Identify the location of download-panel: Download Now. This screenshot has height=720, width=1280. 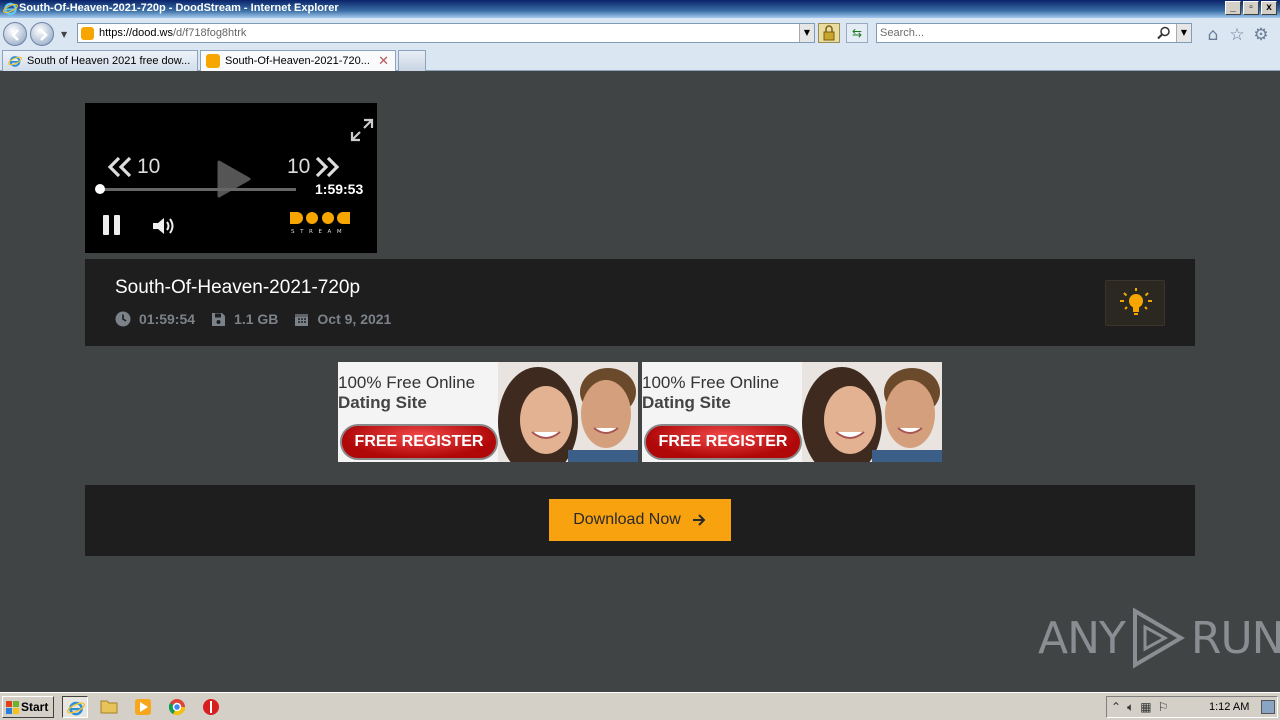
(640, 520).